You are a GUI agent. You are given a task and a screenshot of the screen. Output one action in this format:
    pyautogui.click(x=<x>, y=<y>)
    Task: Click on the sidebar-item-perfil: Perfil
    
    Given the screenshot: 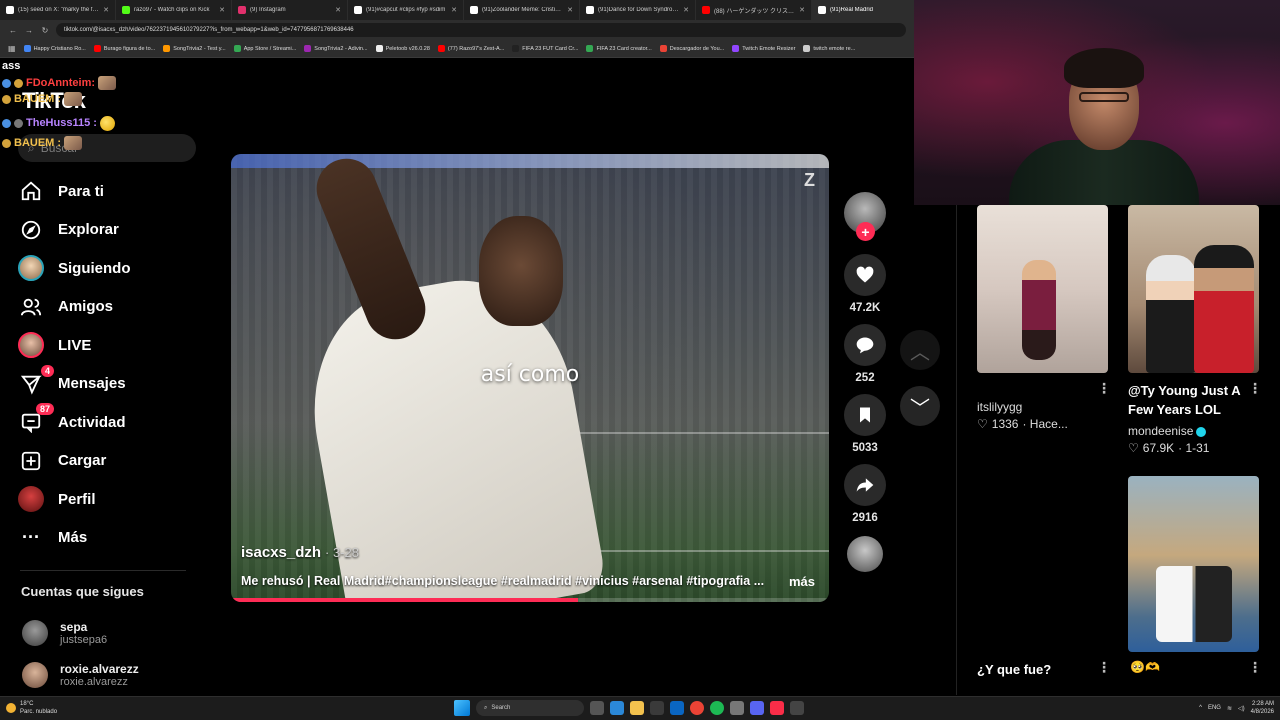 What is the action you would take?
    pyautogui.click(x=108, y=499)
    